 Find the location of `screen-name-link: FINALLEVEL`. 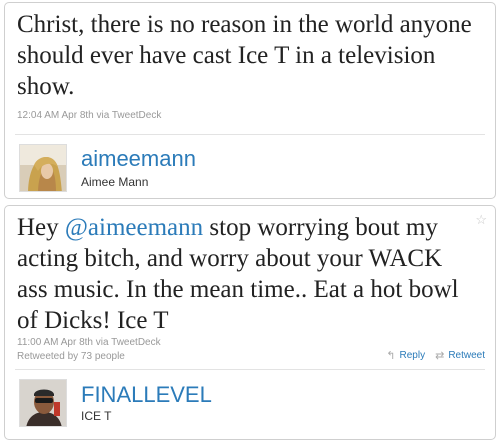

screen-name-link: FINALLEVEL is located at coordinates (146, 395).